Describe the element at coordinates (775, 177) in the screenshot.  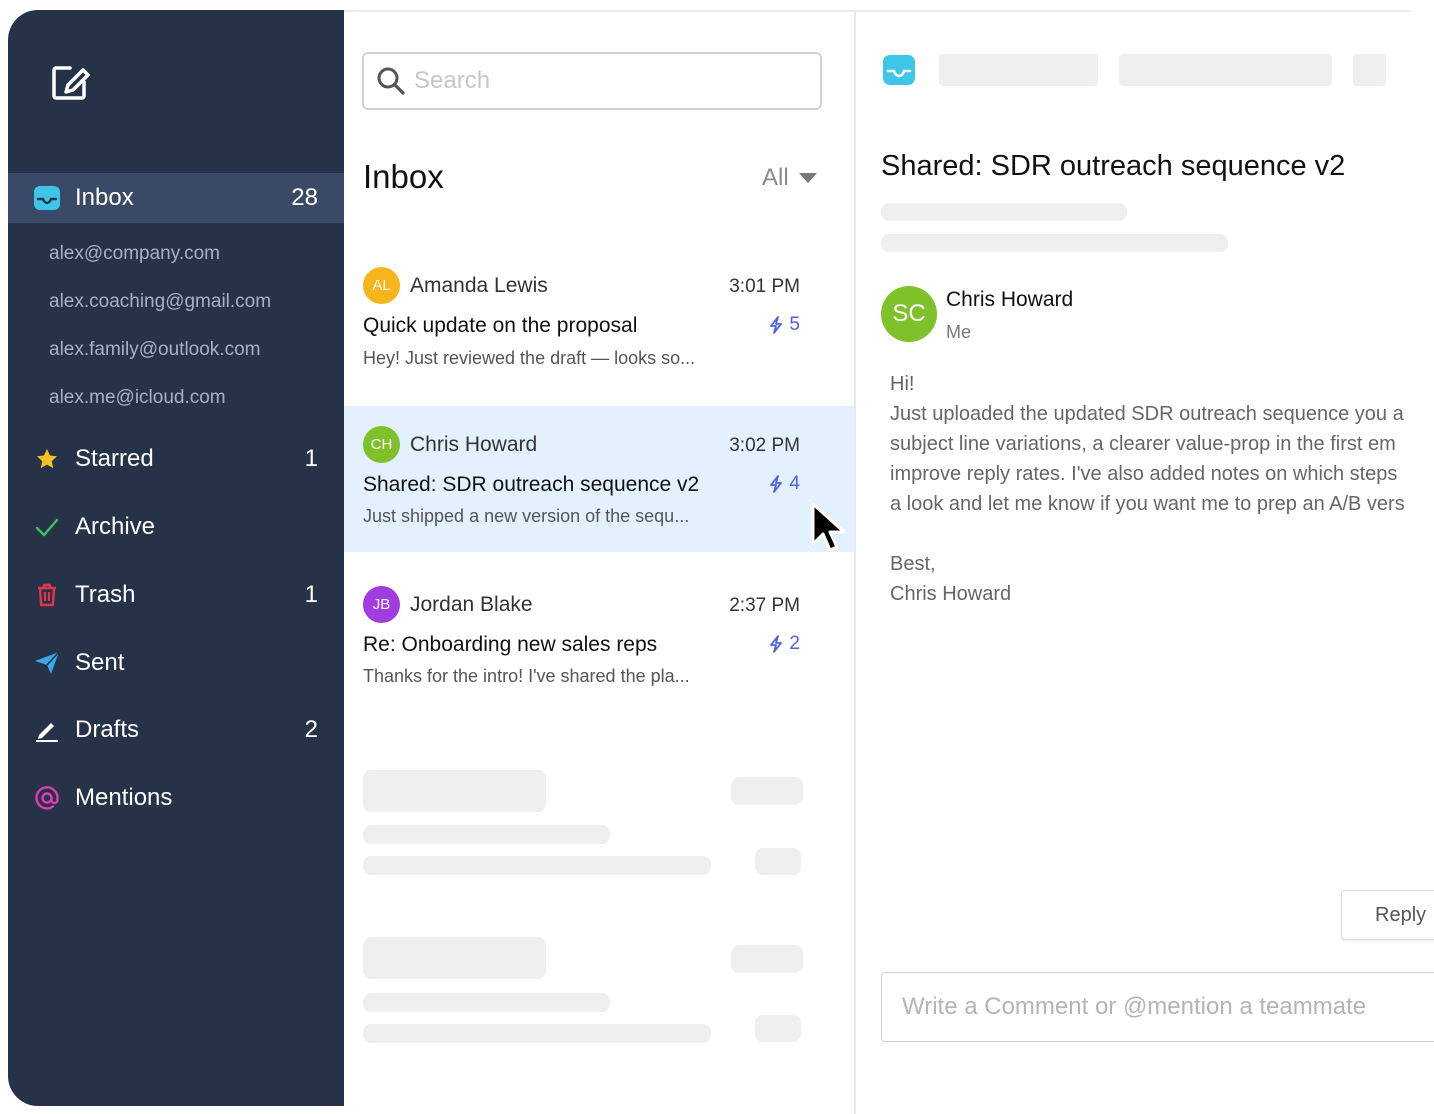
I see `filter-label: All` at that location.